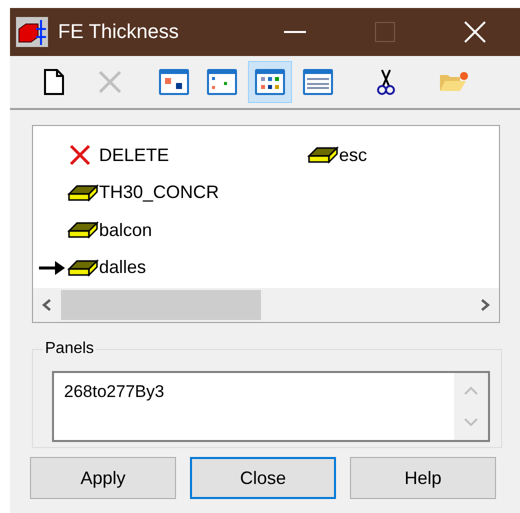 This screenshot has width=520, height=513. Describe the element at coordinates (271, 406) in the screenshot. I see `panels-field: 268to277By3` at that location.